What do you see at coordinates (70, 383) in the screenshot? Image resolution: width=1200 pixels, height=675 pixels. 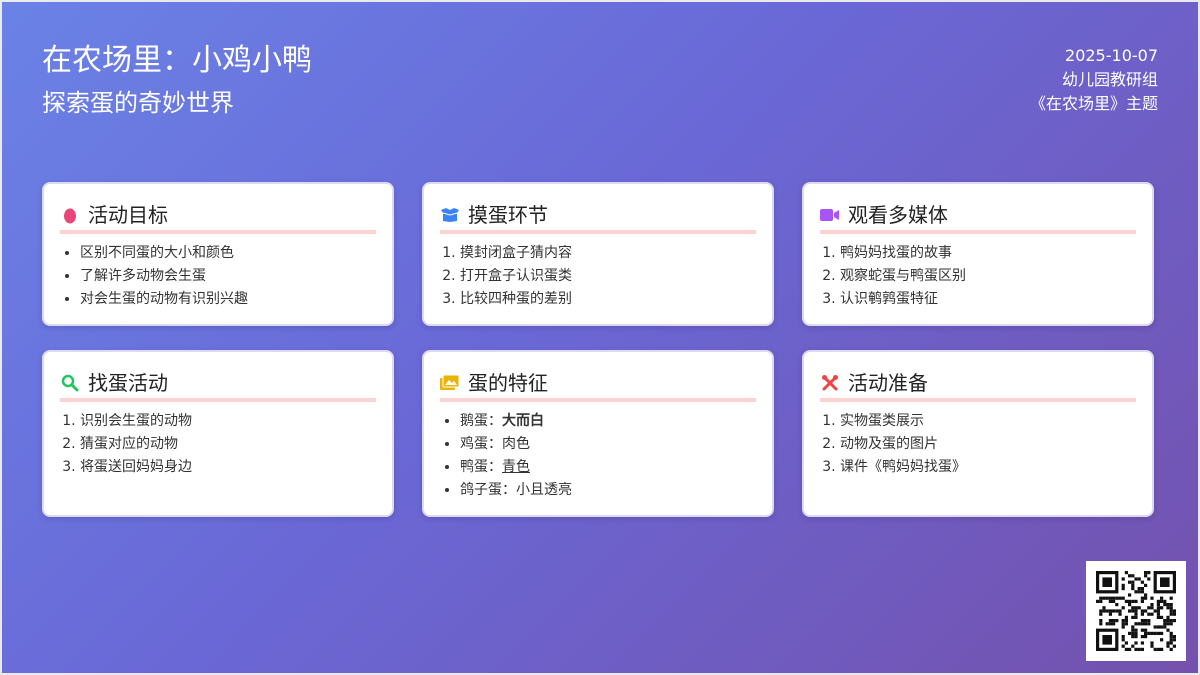 I see `search-icon` at bounding box center [70, 383].